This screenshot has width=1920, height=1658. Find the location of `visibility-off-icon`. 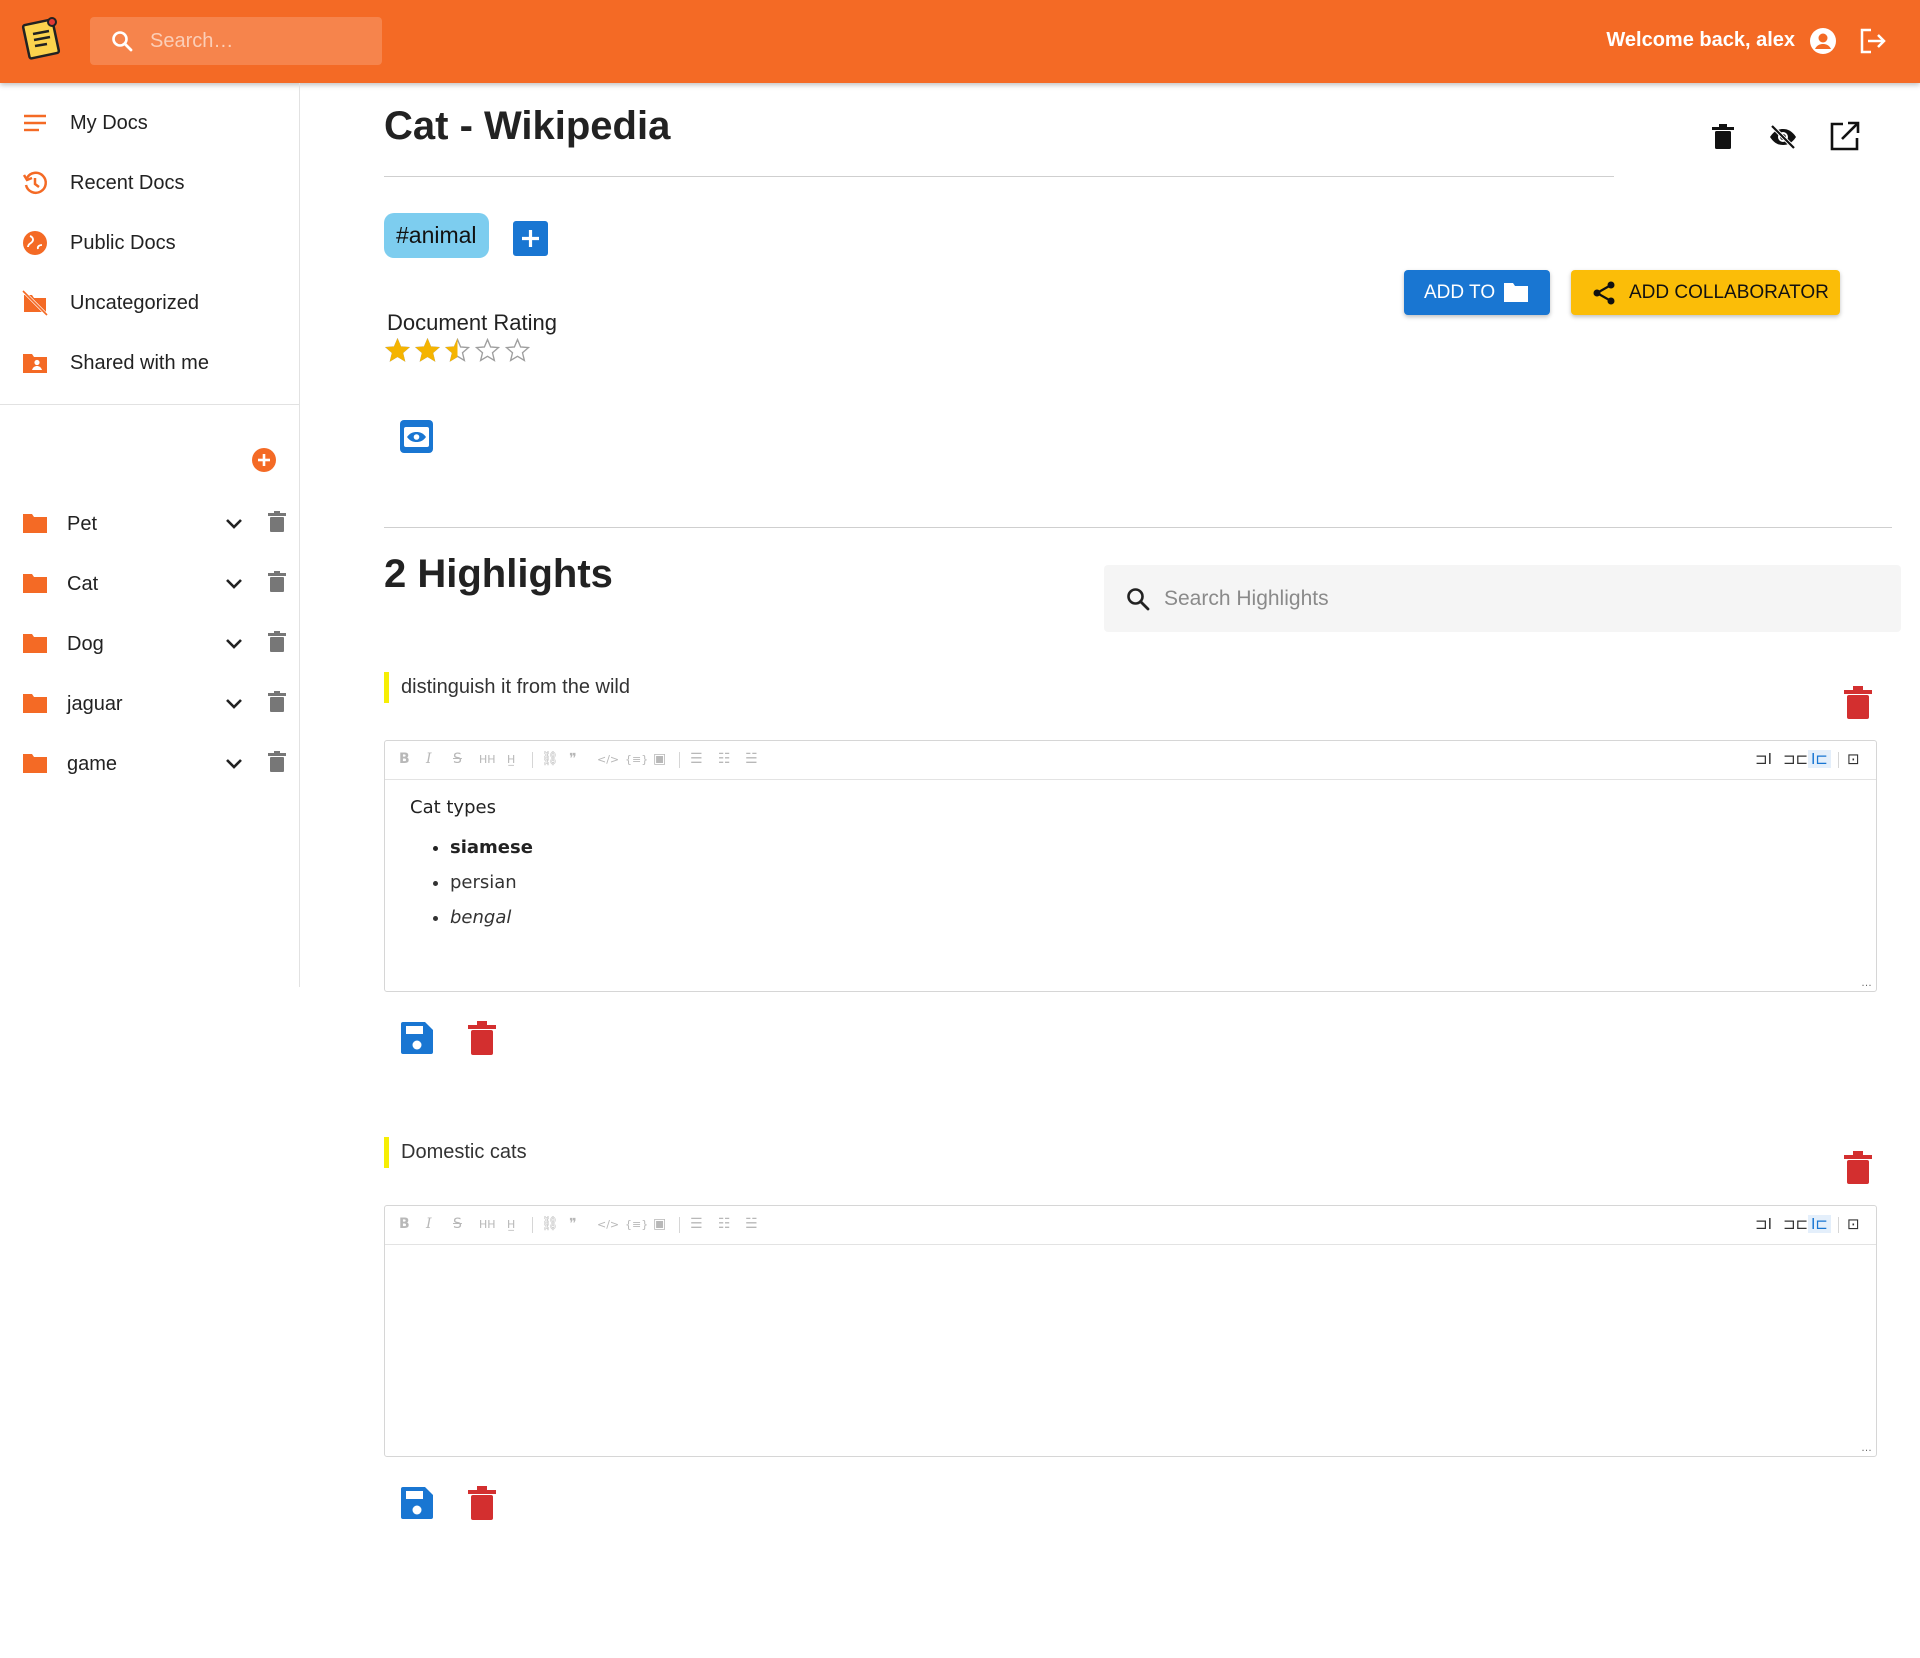

visibility-off-icon is located at coordinates (1783, 137).